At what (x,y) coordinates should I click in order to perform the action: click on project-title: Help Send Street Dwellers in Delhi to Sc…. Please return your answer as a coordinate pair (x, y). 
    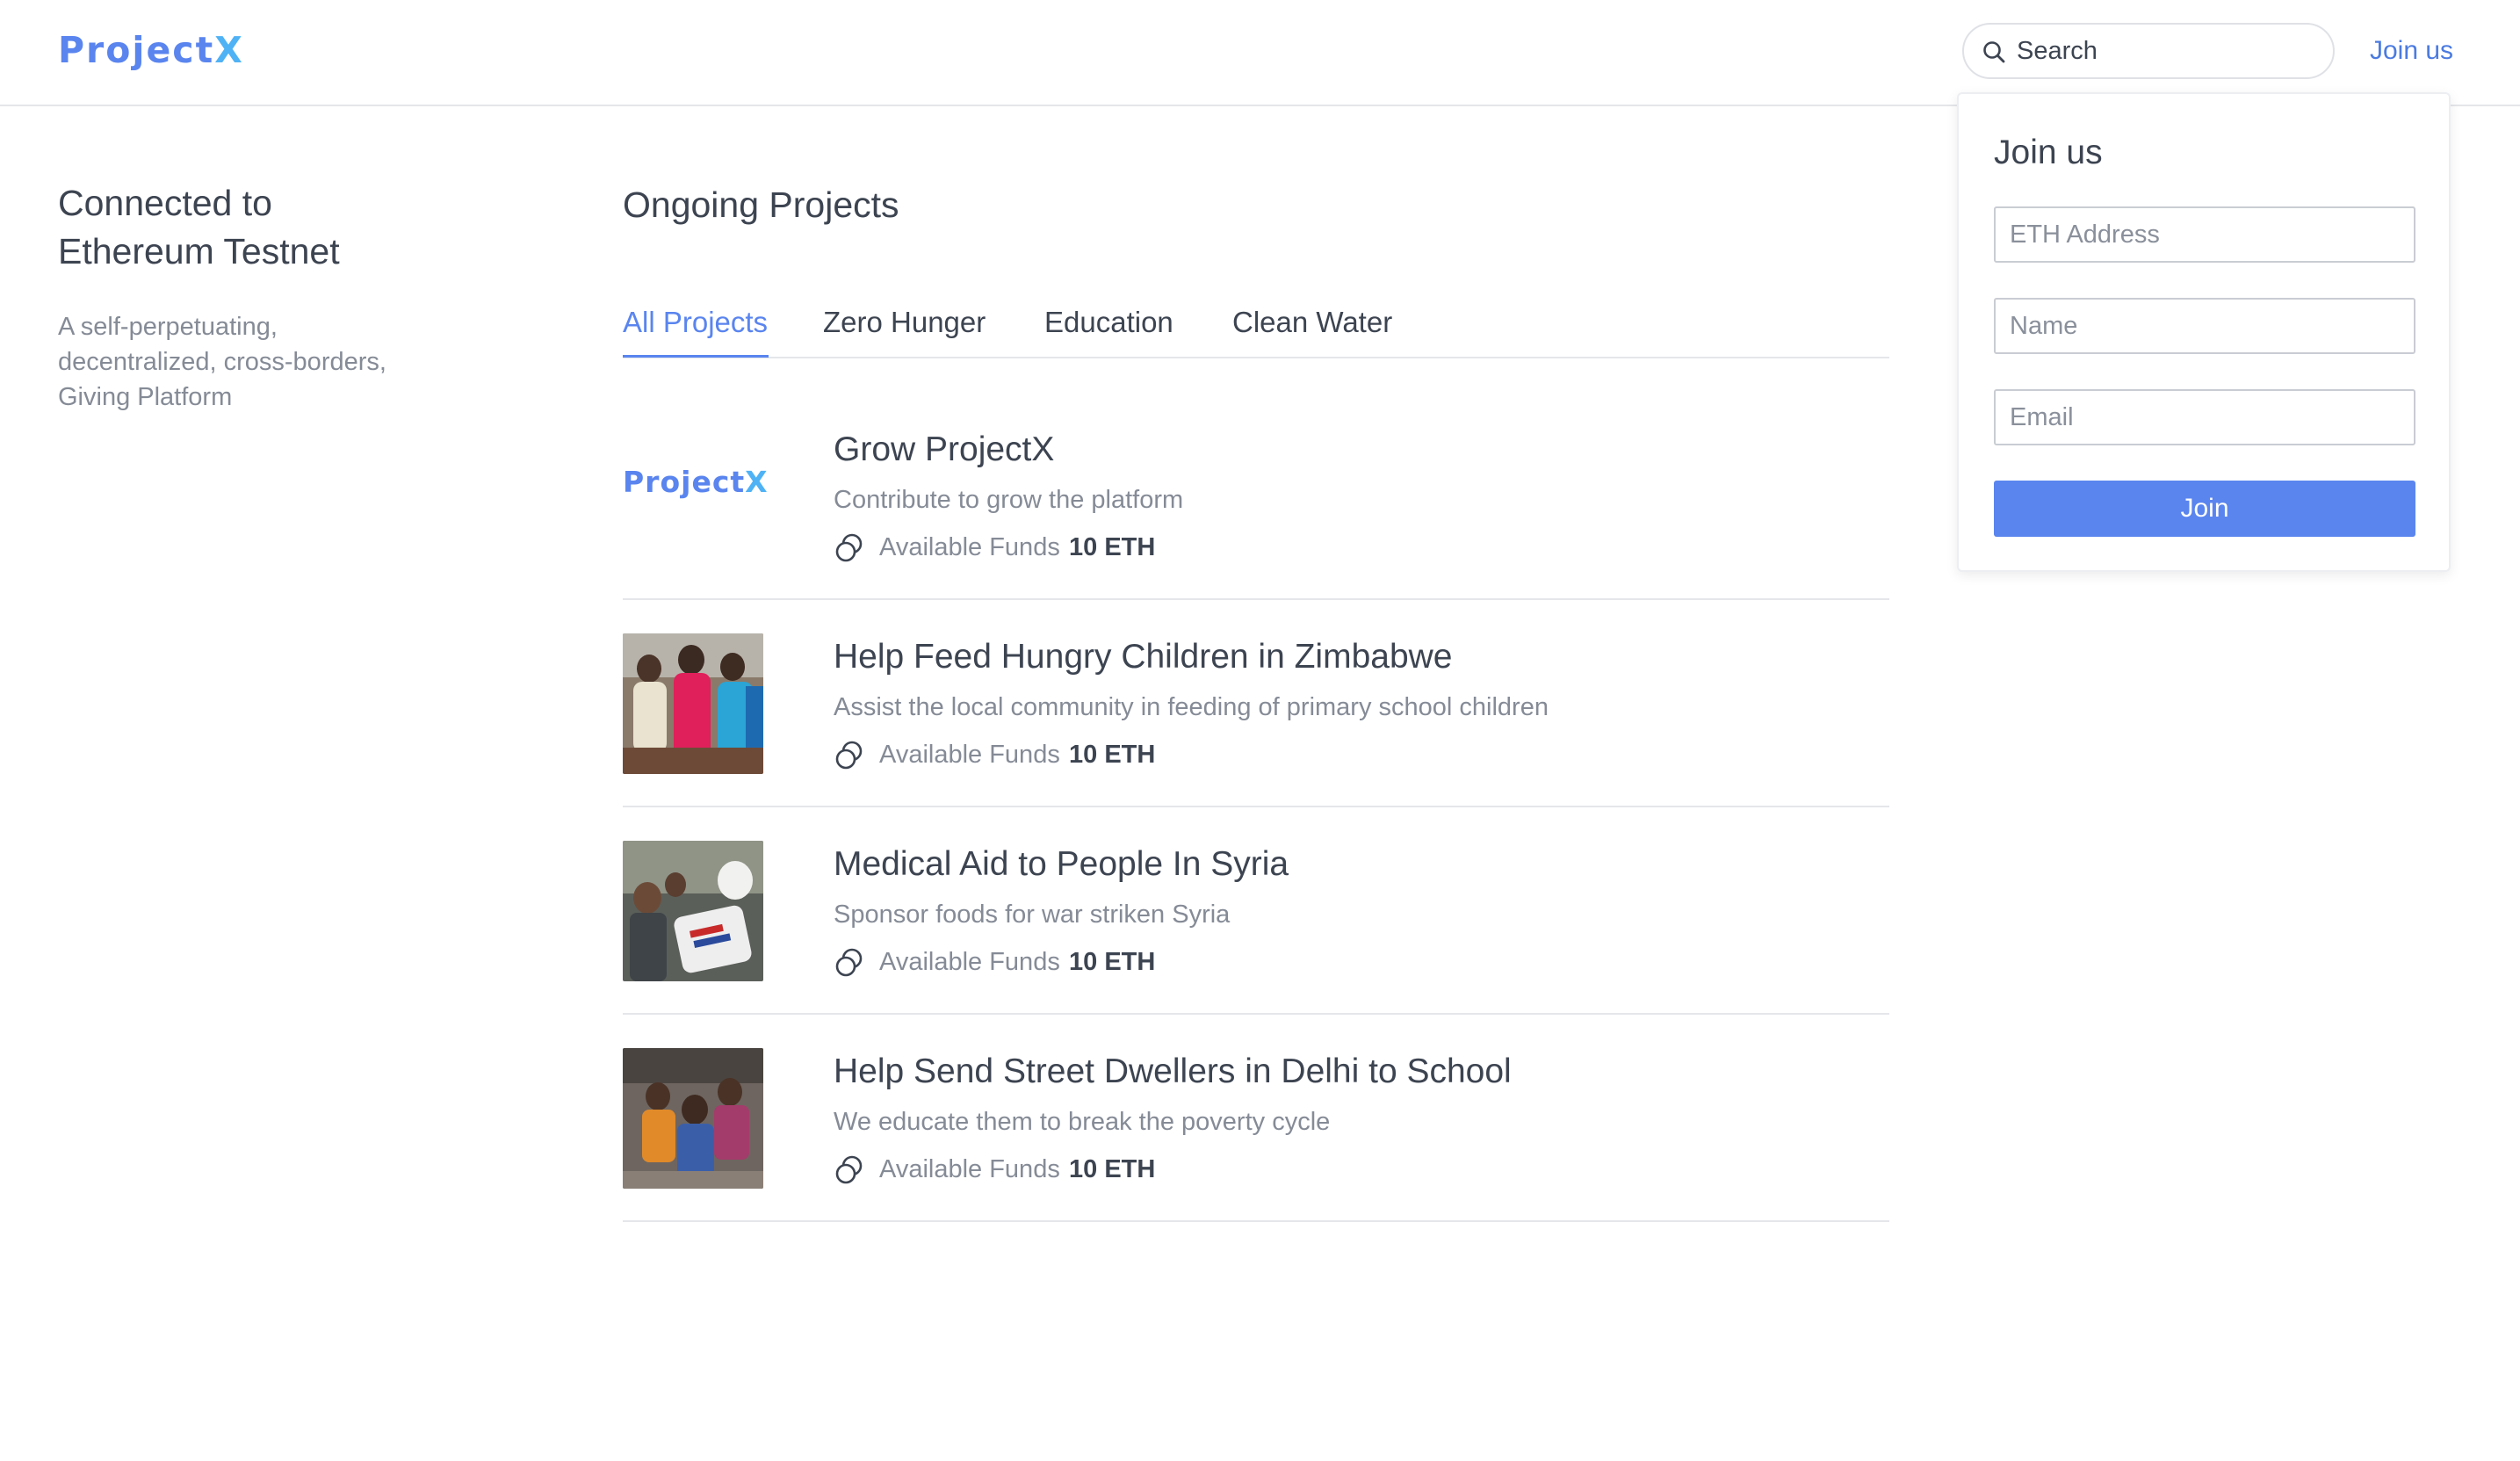
    Looking at the image, I should click on (1173, 1072).